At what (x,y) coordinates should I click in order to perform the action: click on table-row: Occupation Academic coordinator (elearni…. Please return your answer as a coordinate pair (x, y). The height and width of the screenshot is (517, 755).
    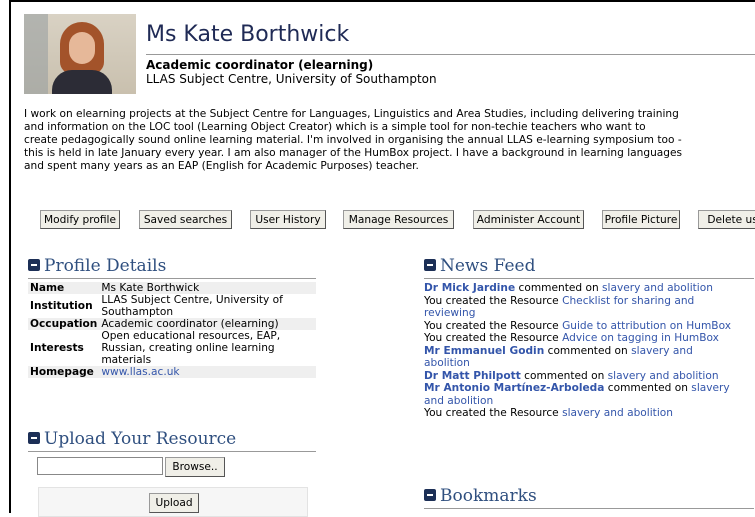
    Looking at the image, I should click on (172, 324).